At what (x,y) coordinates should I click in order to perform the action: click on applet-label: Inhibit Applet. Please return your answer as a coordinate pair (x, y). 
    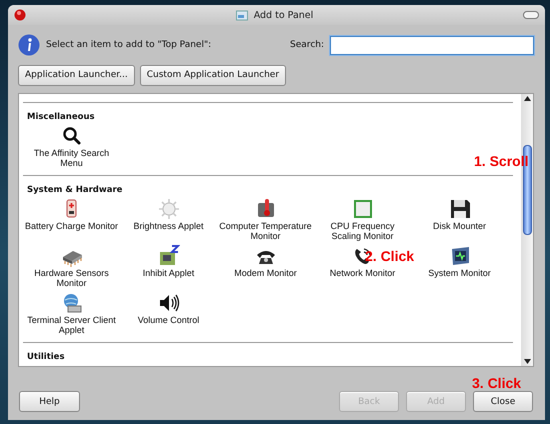
    Looking at the image, I should click on (168, 273).